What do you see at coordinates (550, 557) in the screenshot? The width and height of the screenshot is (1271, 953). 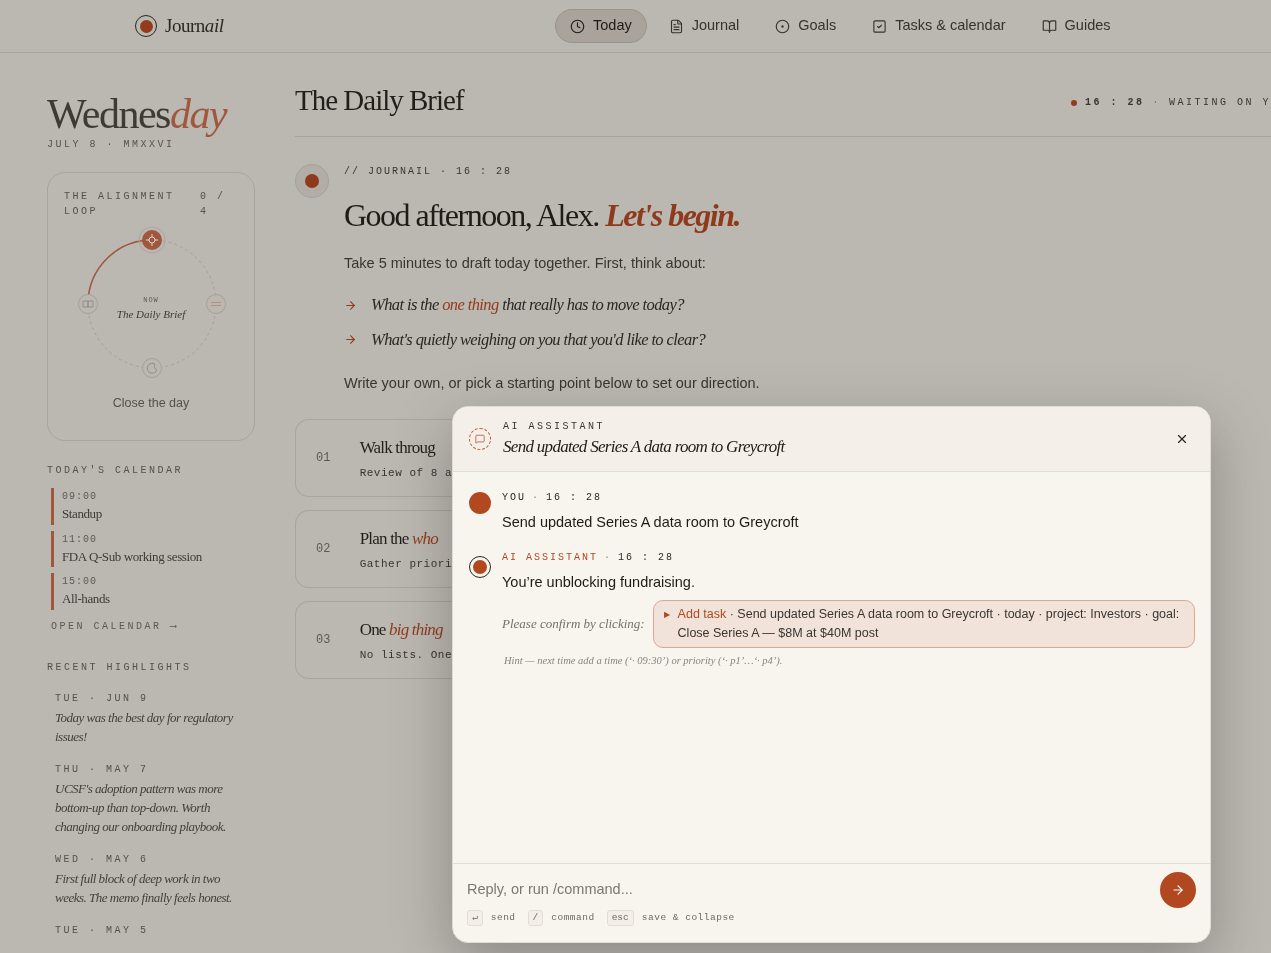 I see `message-author: AI ASSISTANT` at bounding box center [550, 557].